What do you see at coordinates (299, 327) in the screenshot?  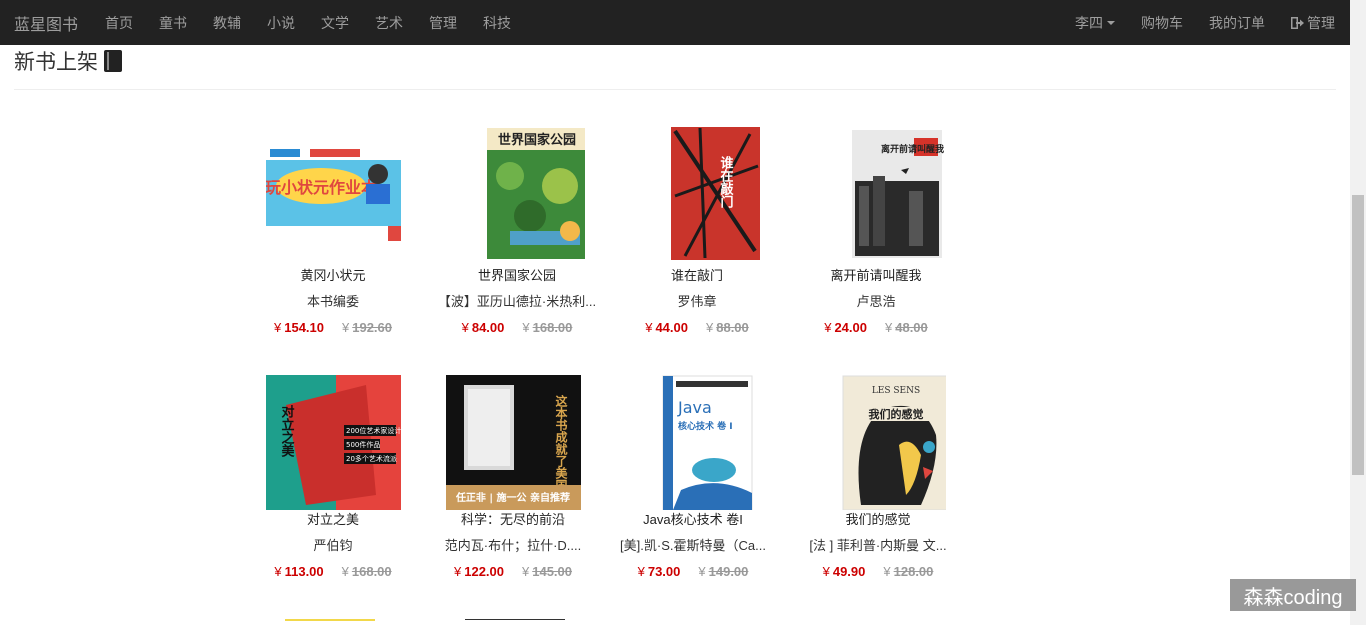 I see `book-price: ¥154.10` at bounding box center [299, 327].